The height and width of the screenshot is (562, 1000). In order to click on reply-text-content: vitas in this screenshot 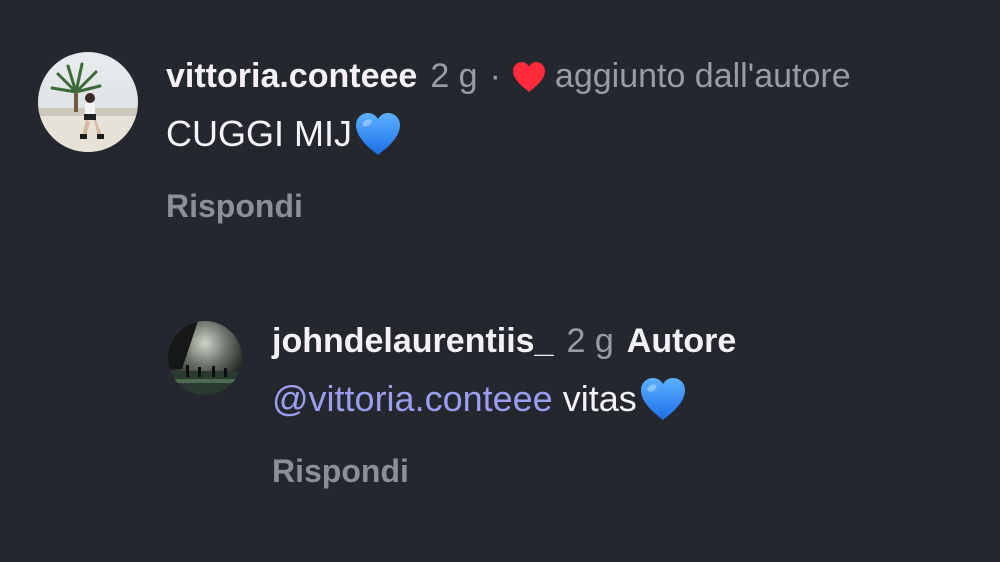, I will do `click(594, 398)`.